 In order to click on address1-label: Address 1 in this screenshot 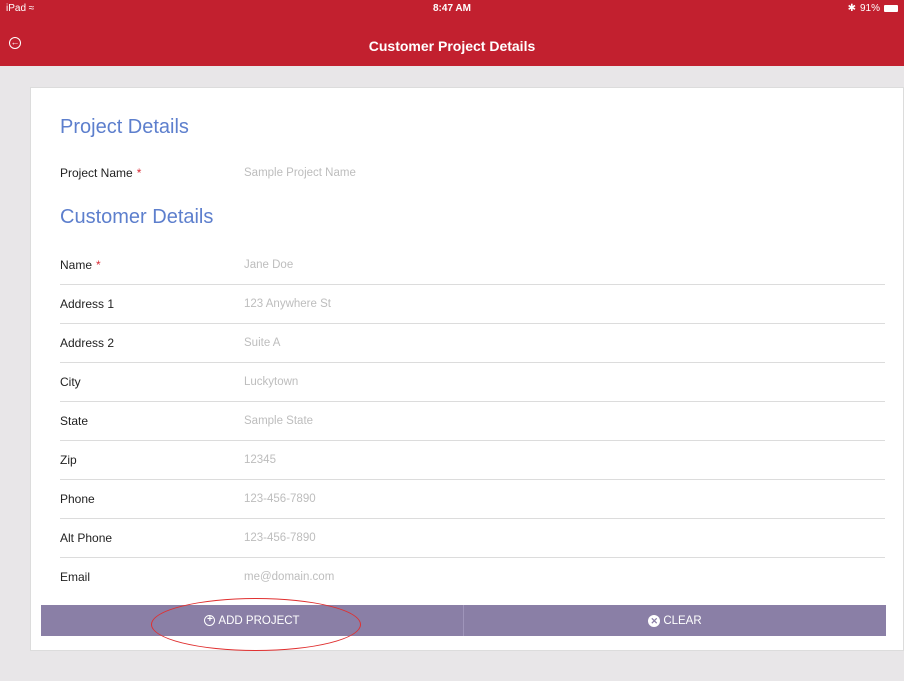, I will do `click(87, 304)`.